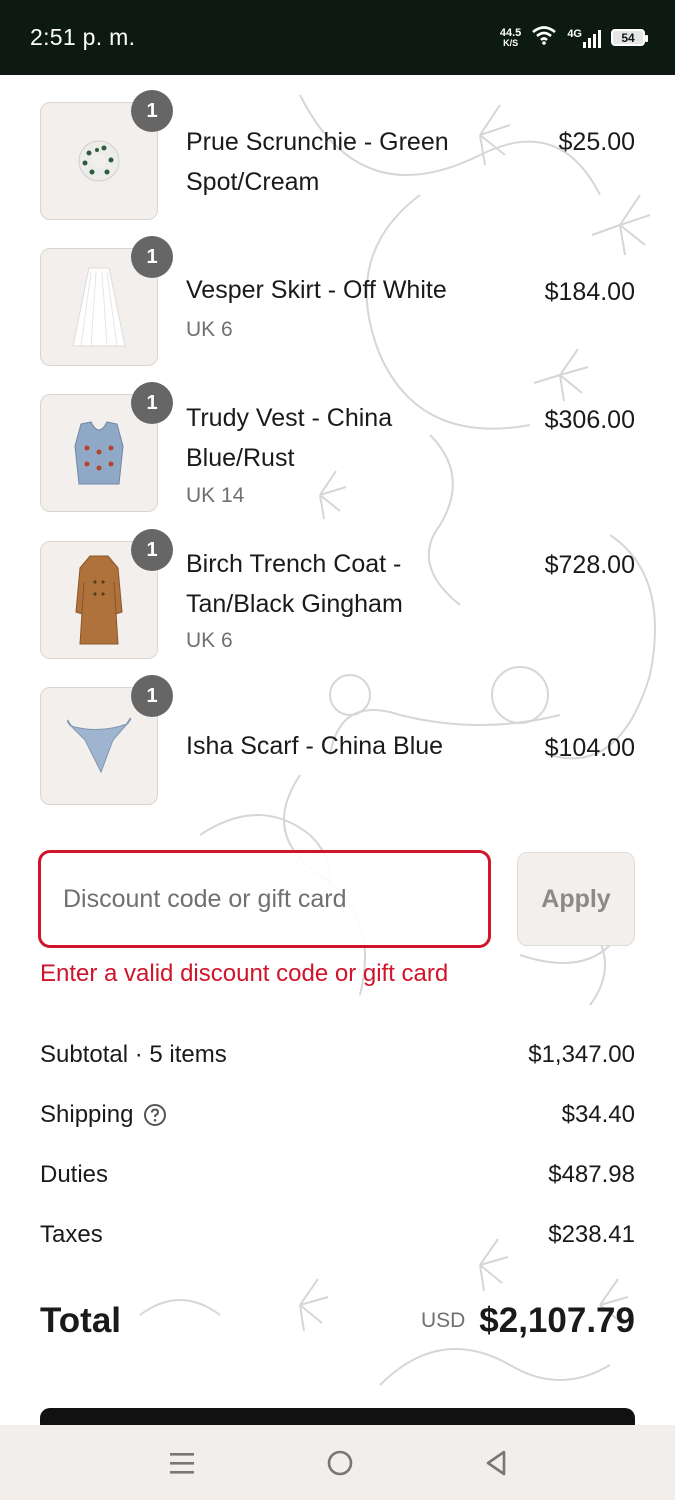  Describe the element at coordinates (337, 1115) in the screenshot. I see `shipping-row: Shipping $34.40` at that location.